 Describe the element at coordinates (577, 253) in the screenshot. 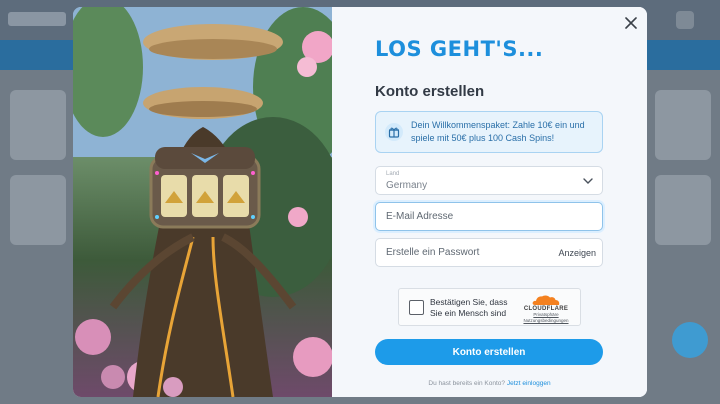

I see `show-password-button: Anzeigen` at that location.